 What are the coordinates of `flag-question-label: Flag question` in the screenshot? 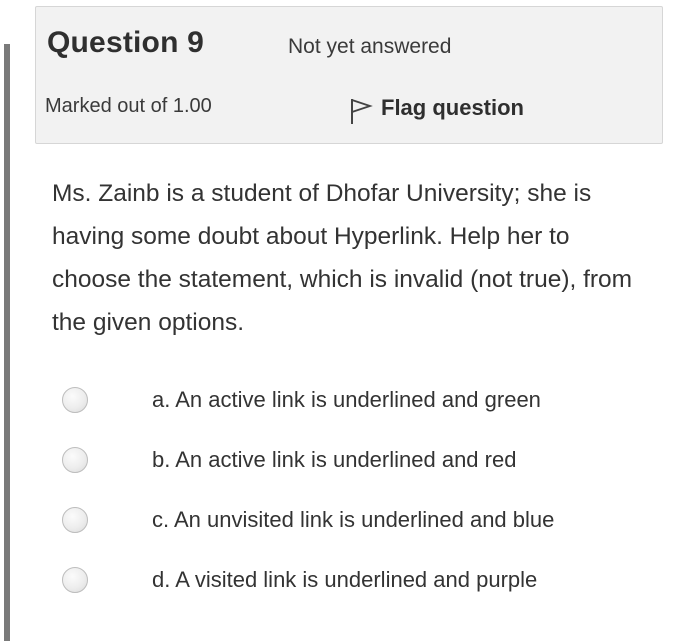 It's located at (452, 107).